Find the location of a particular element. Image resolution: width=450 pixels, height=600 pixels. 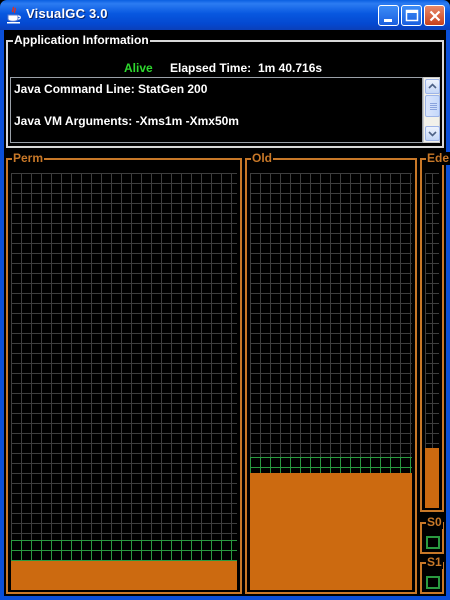

window-title: VisualGC 3.0 is located at coordinates (67, 13).